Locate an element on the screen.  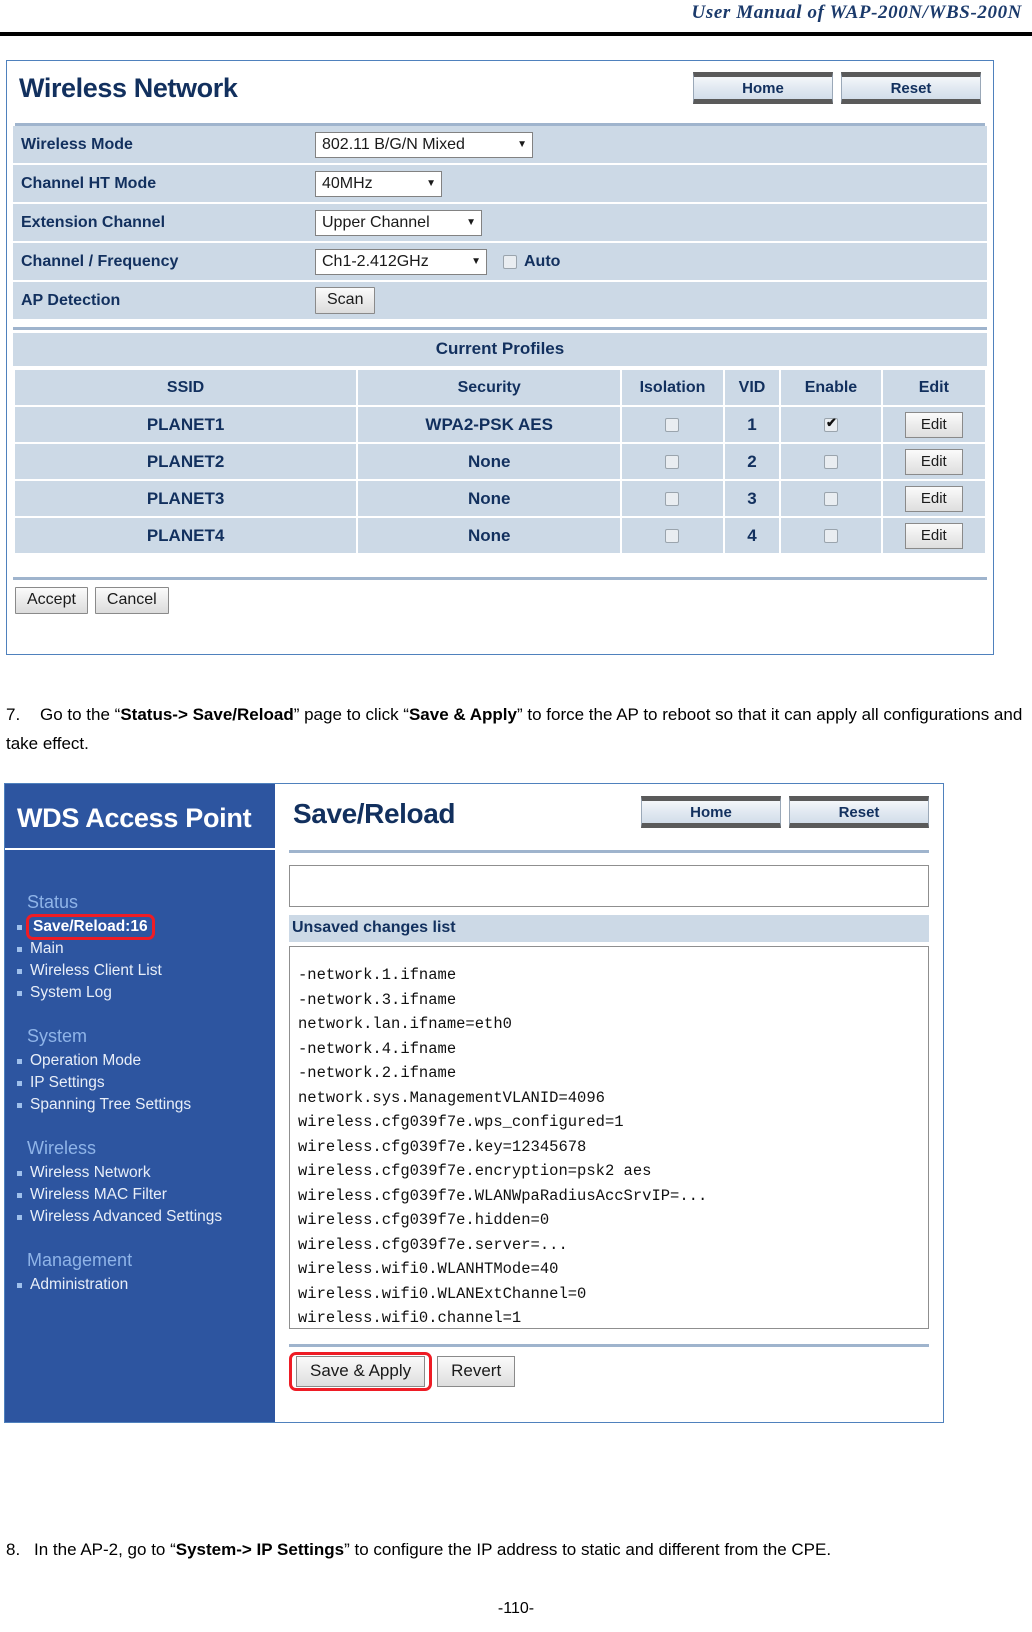
sidebar-item-label: Wireless Network is located at coordinates (90, 1172).